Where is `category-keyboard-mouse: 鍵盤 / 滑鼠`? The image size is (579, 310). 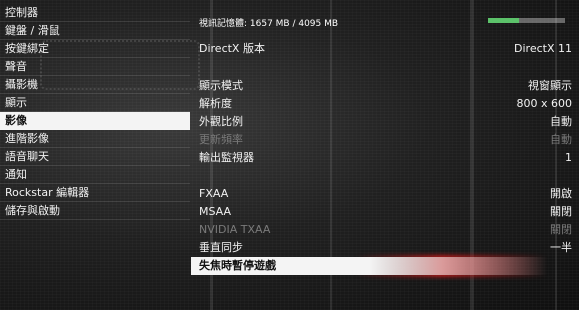
category-keyboard-mouse: 鍵盤 / 滑鼠 is located at coordinates (95, 31).